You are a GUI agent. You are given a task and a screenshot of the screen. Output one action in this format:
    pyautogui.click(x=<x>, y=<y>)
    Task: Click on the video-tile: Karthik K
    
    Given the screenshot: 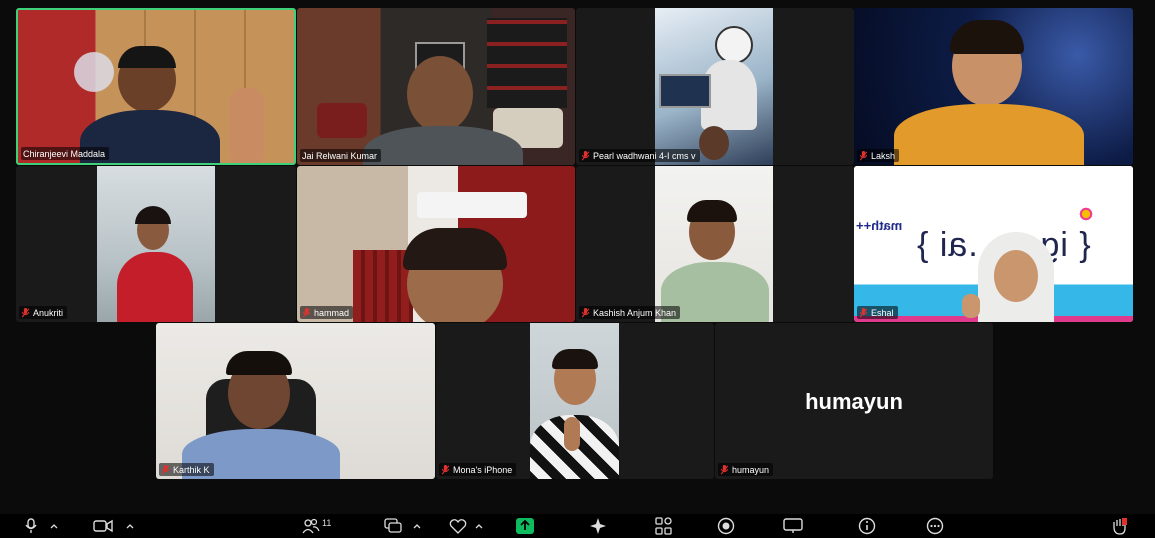 What is the action you would take?
    pyautogui.click(x=295, y=401)
    